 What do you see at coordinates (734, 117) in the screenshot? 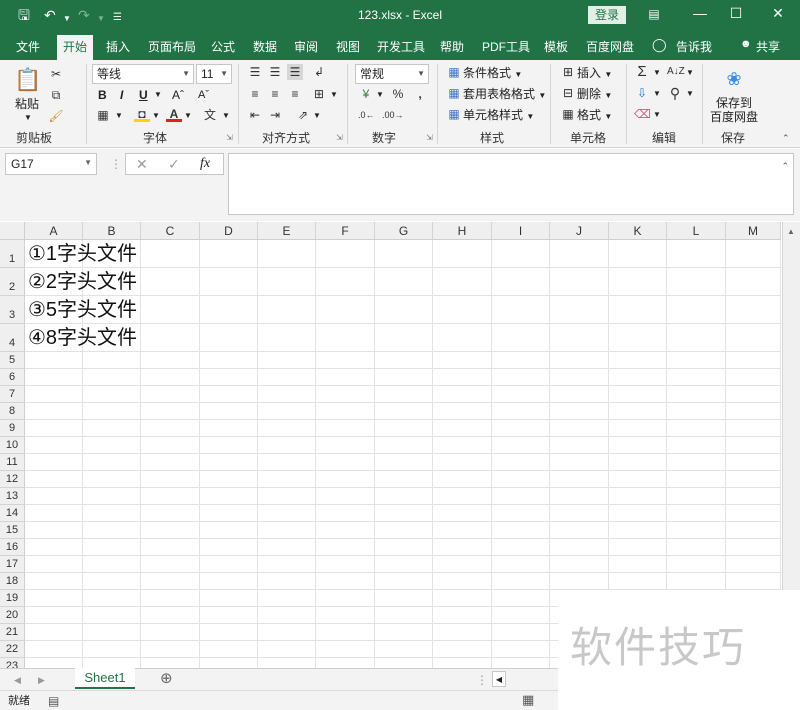
I see `save-to-label-line2: 百度网盘` at bounding box center [734, 117].